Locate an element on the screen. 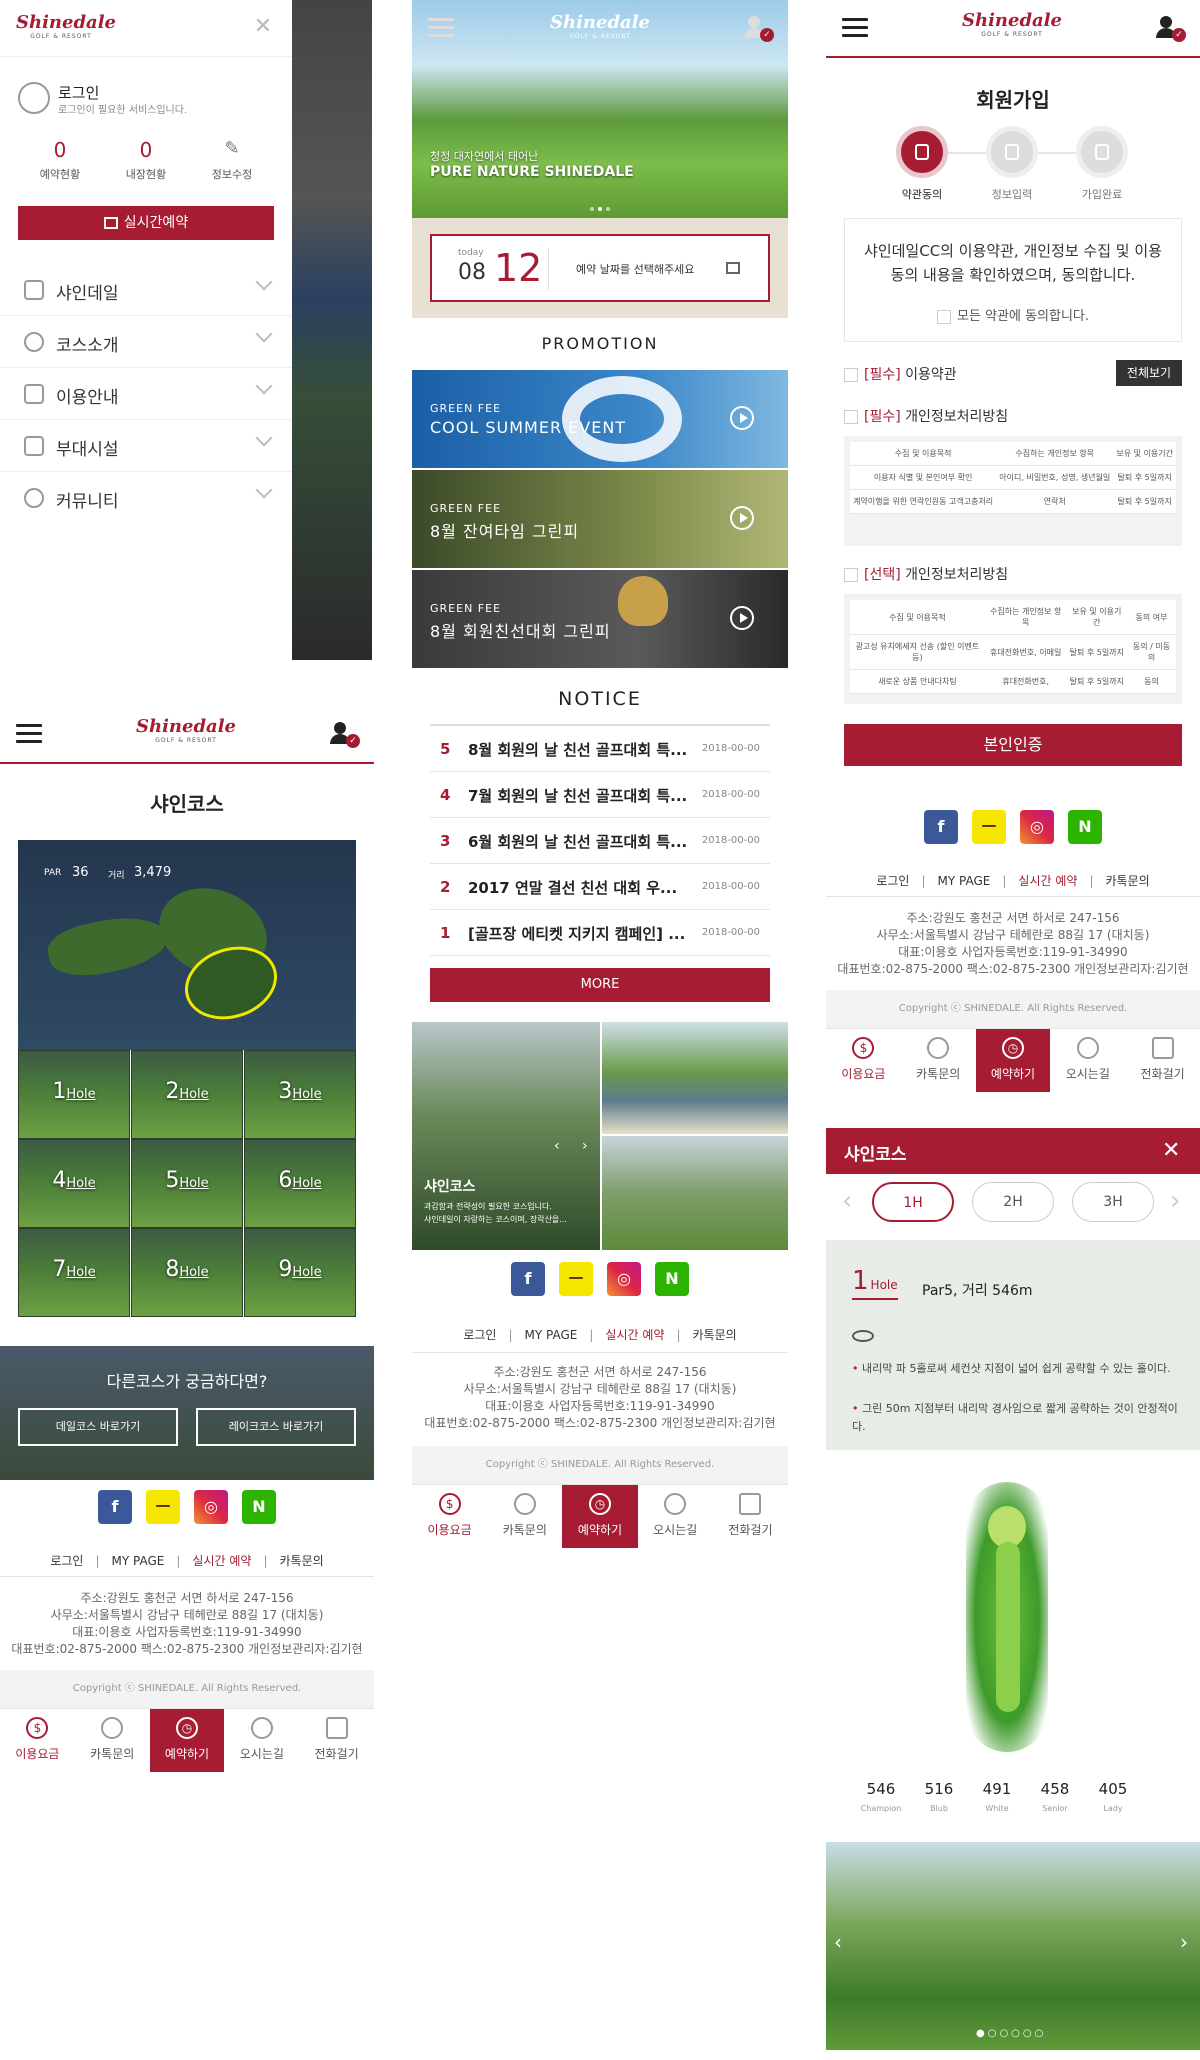 The width and height of the screenshot is (1200, 2060). gallery-prev-icon: ‹ is located at coordinates (557, 1146).